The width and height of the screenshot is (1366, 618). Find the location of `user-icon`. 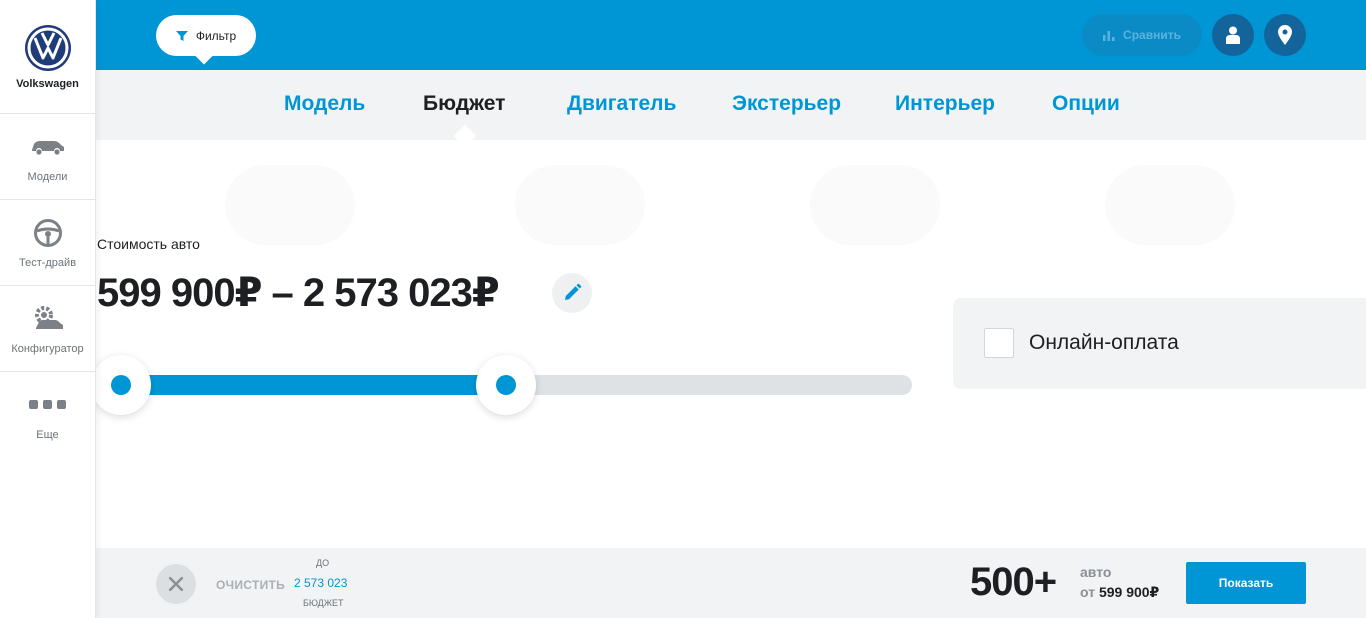

user-icon is located at coordinates (1233, 35).